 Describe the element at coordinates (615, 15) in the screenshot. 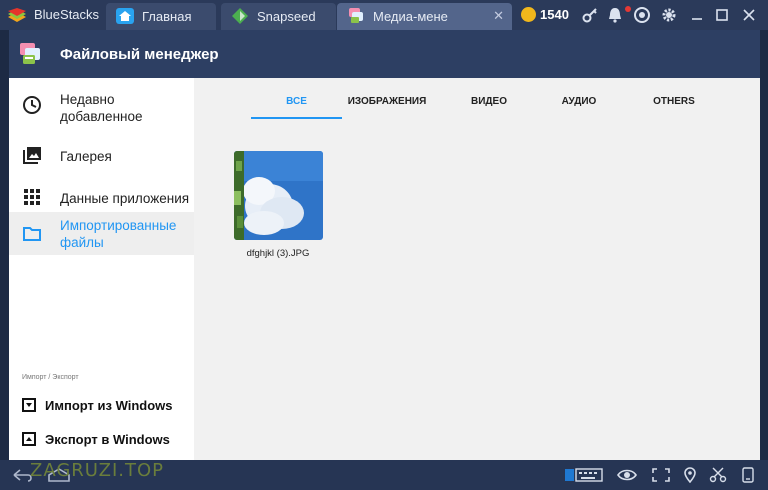

I see `bell-icon` at that location.